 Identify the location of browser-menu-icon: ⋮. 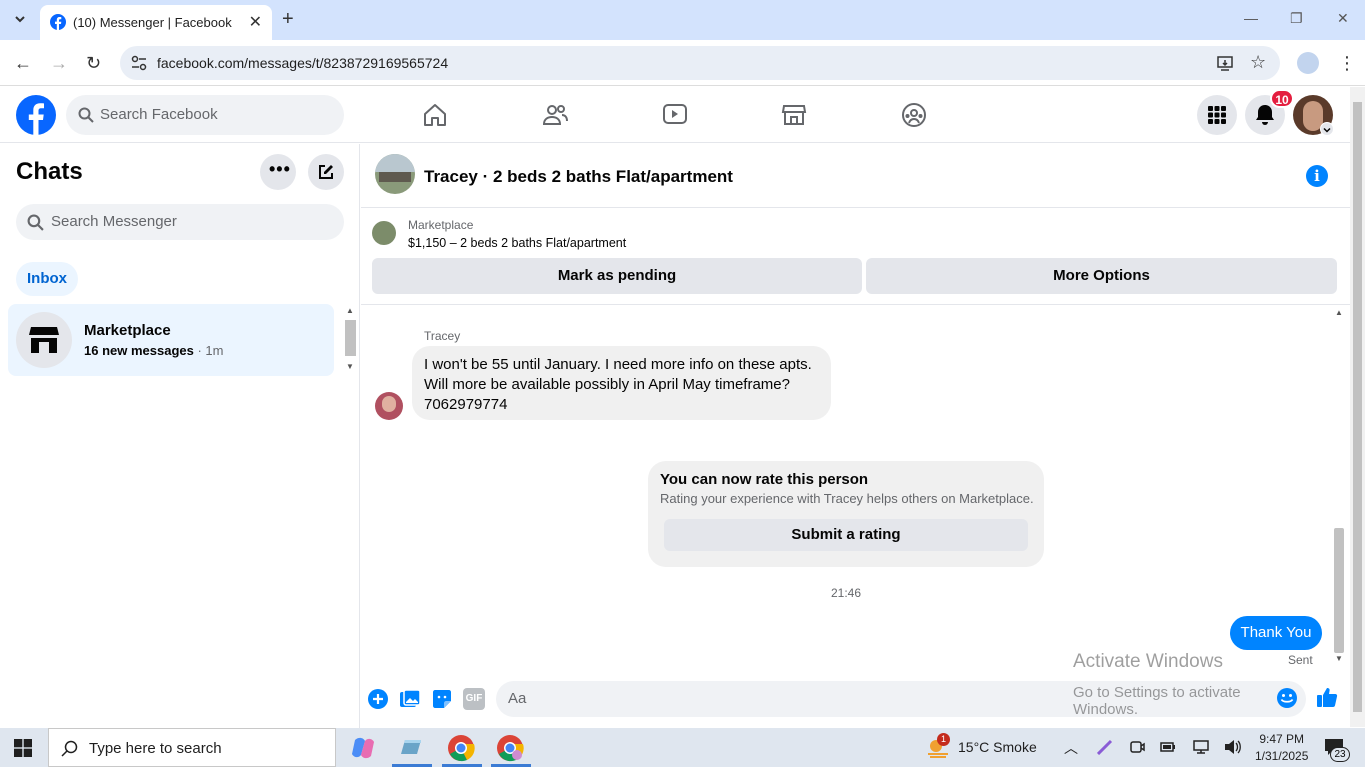
(1347, 63).